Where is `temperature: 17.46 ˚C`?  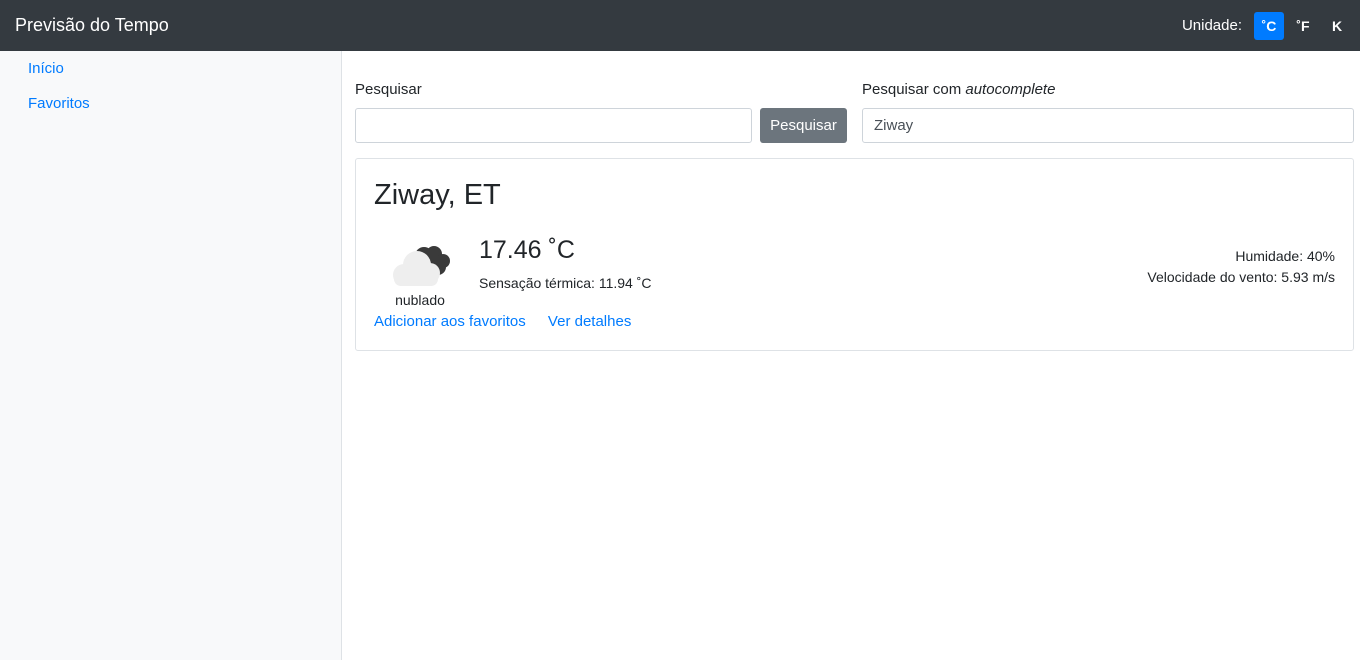 temperature: 17.46 ˚C is located at coordinates (527, 250).